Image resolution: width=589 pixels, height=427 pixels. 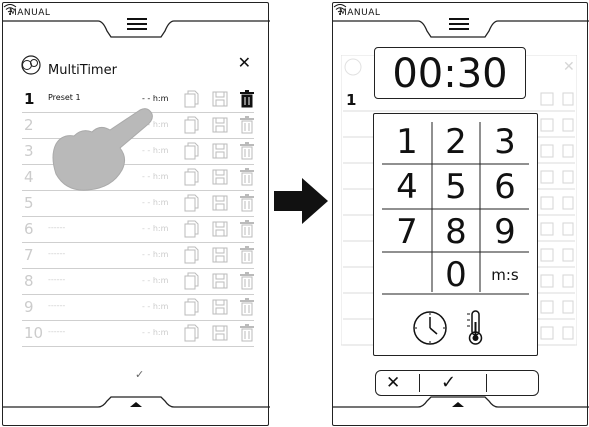 I want to click on preset-number: 1, so click(x=29, y=99).